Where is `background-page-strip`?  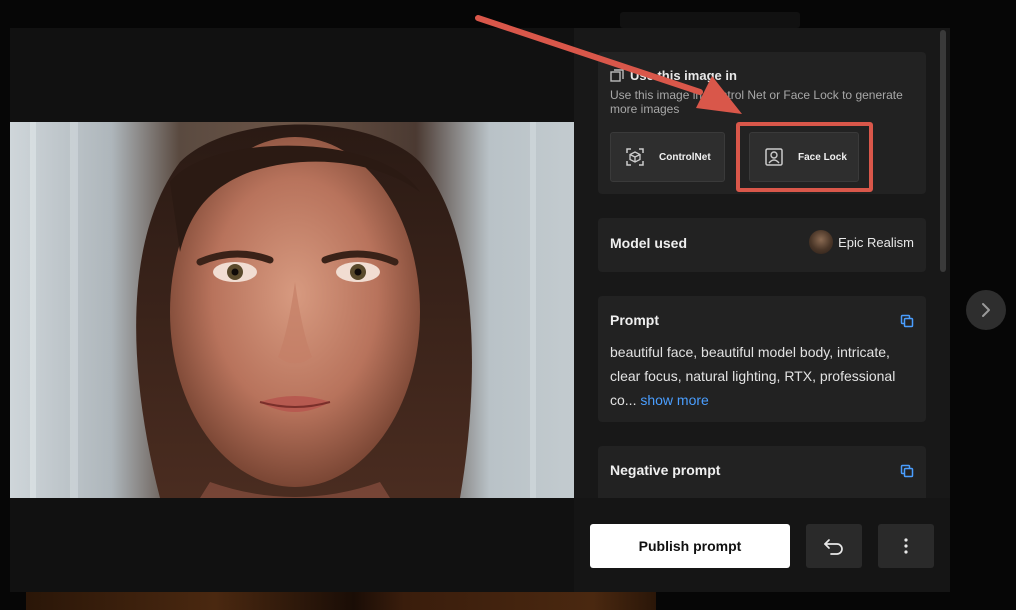
background-page-strip is located at coordinates (710, 20).